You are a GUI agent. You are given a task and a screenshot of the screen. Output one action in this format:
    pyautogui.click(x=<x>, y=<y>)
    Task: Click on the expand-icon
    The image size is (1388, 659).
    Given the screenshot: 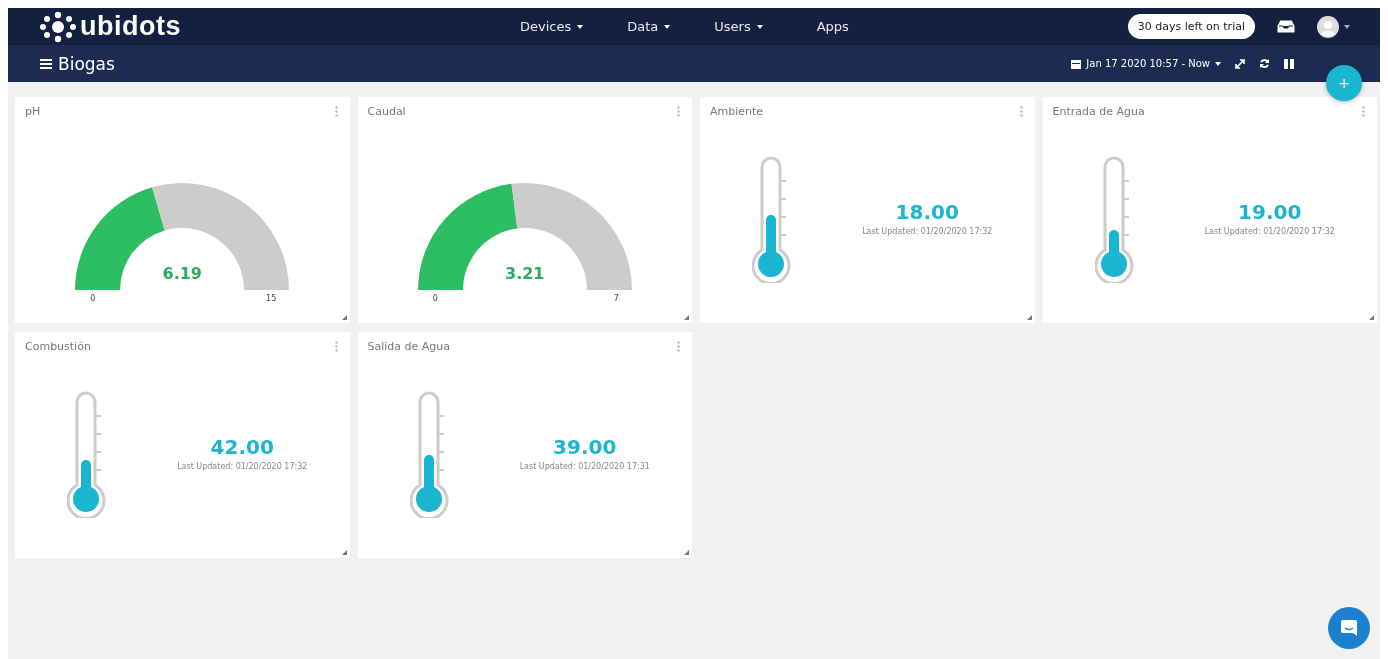 What is the action you would take?
    pyautogui.click(x=1240, y=63)
    